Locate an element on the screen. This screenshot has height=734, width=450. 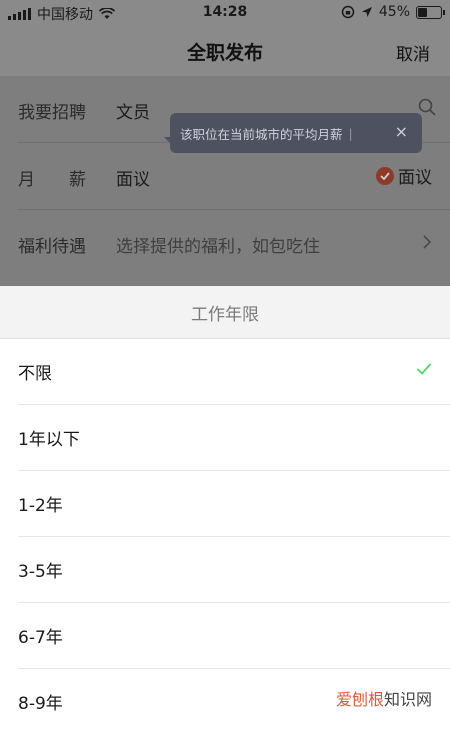
salary-tooltip: 该职位在当前城市的平均月薪 | × is located at coordinates (293, 133).